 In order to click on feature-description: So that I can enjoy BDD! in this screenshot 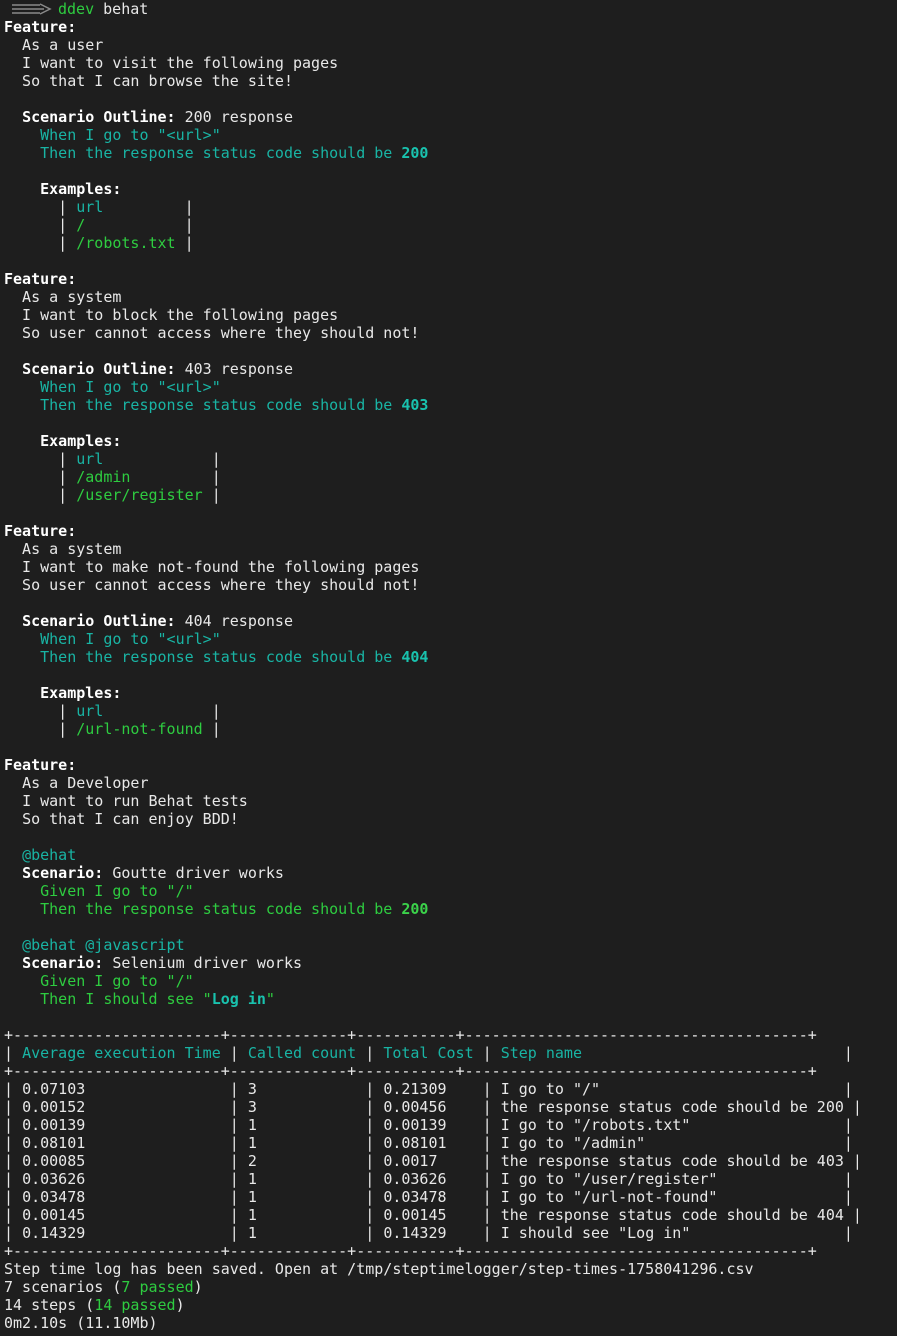, I will do `click(130, 819)`.